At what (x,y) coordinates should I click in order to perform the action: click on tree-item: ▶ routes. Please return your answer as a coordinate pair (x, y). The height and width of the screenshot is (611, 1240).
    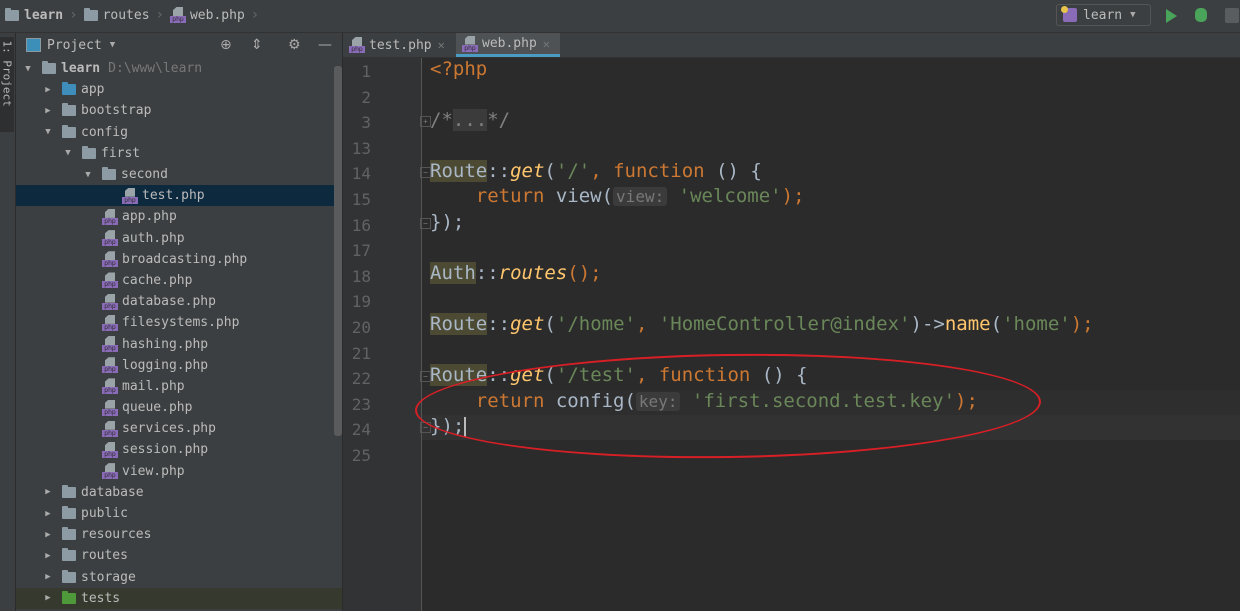
    Looking at the image, I should click on (179, 555).